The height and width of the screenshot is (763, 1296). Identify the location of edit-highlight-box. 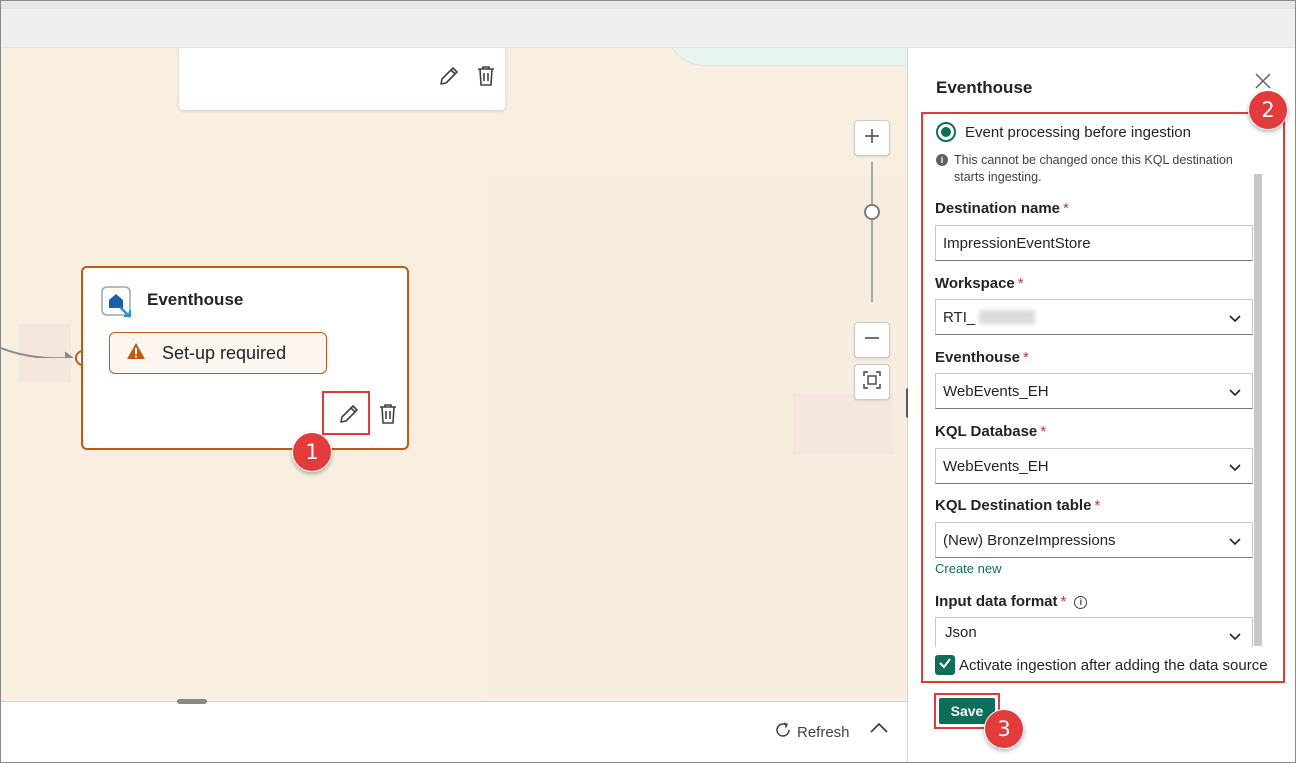
(346, 413).